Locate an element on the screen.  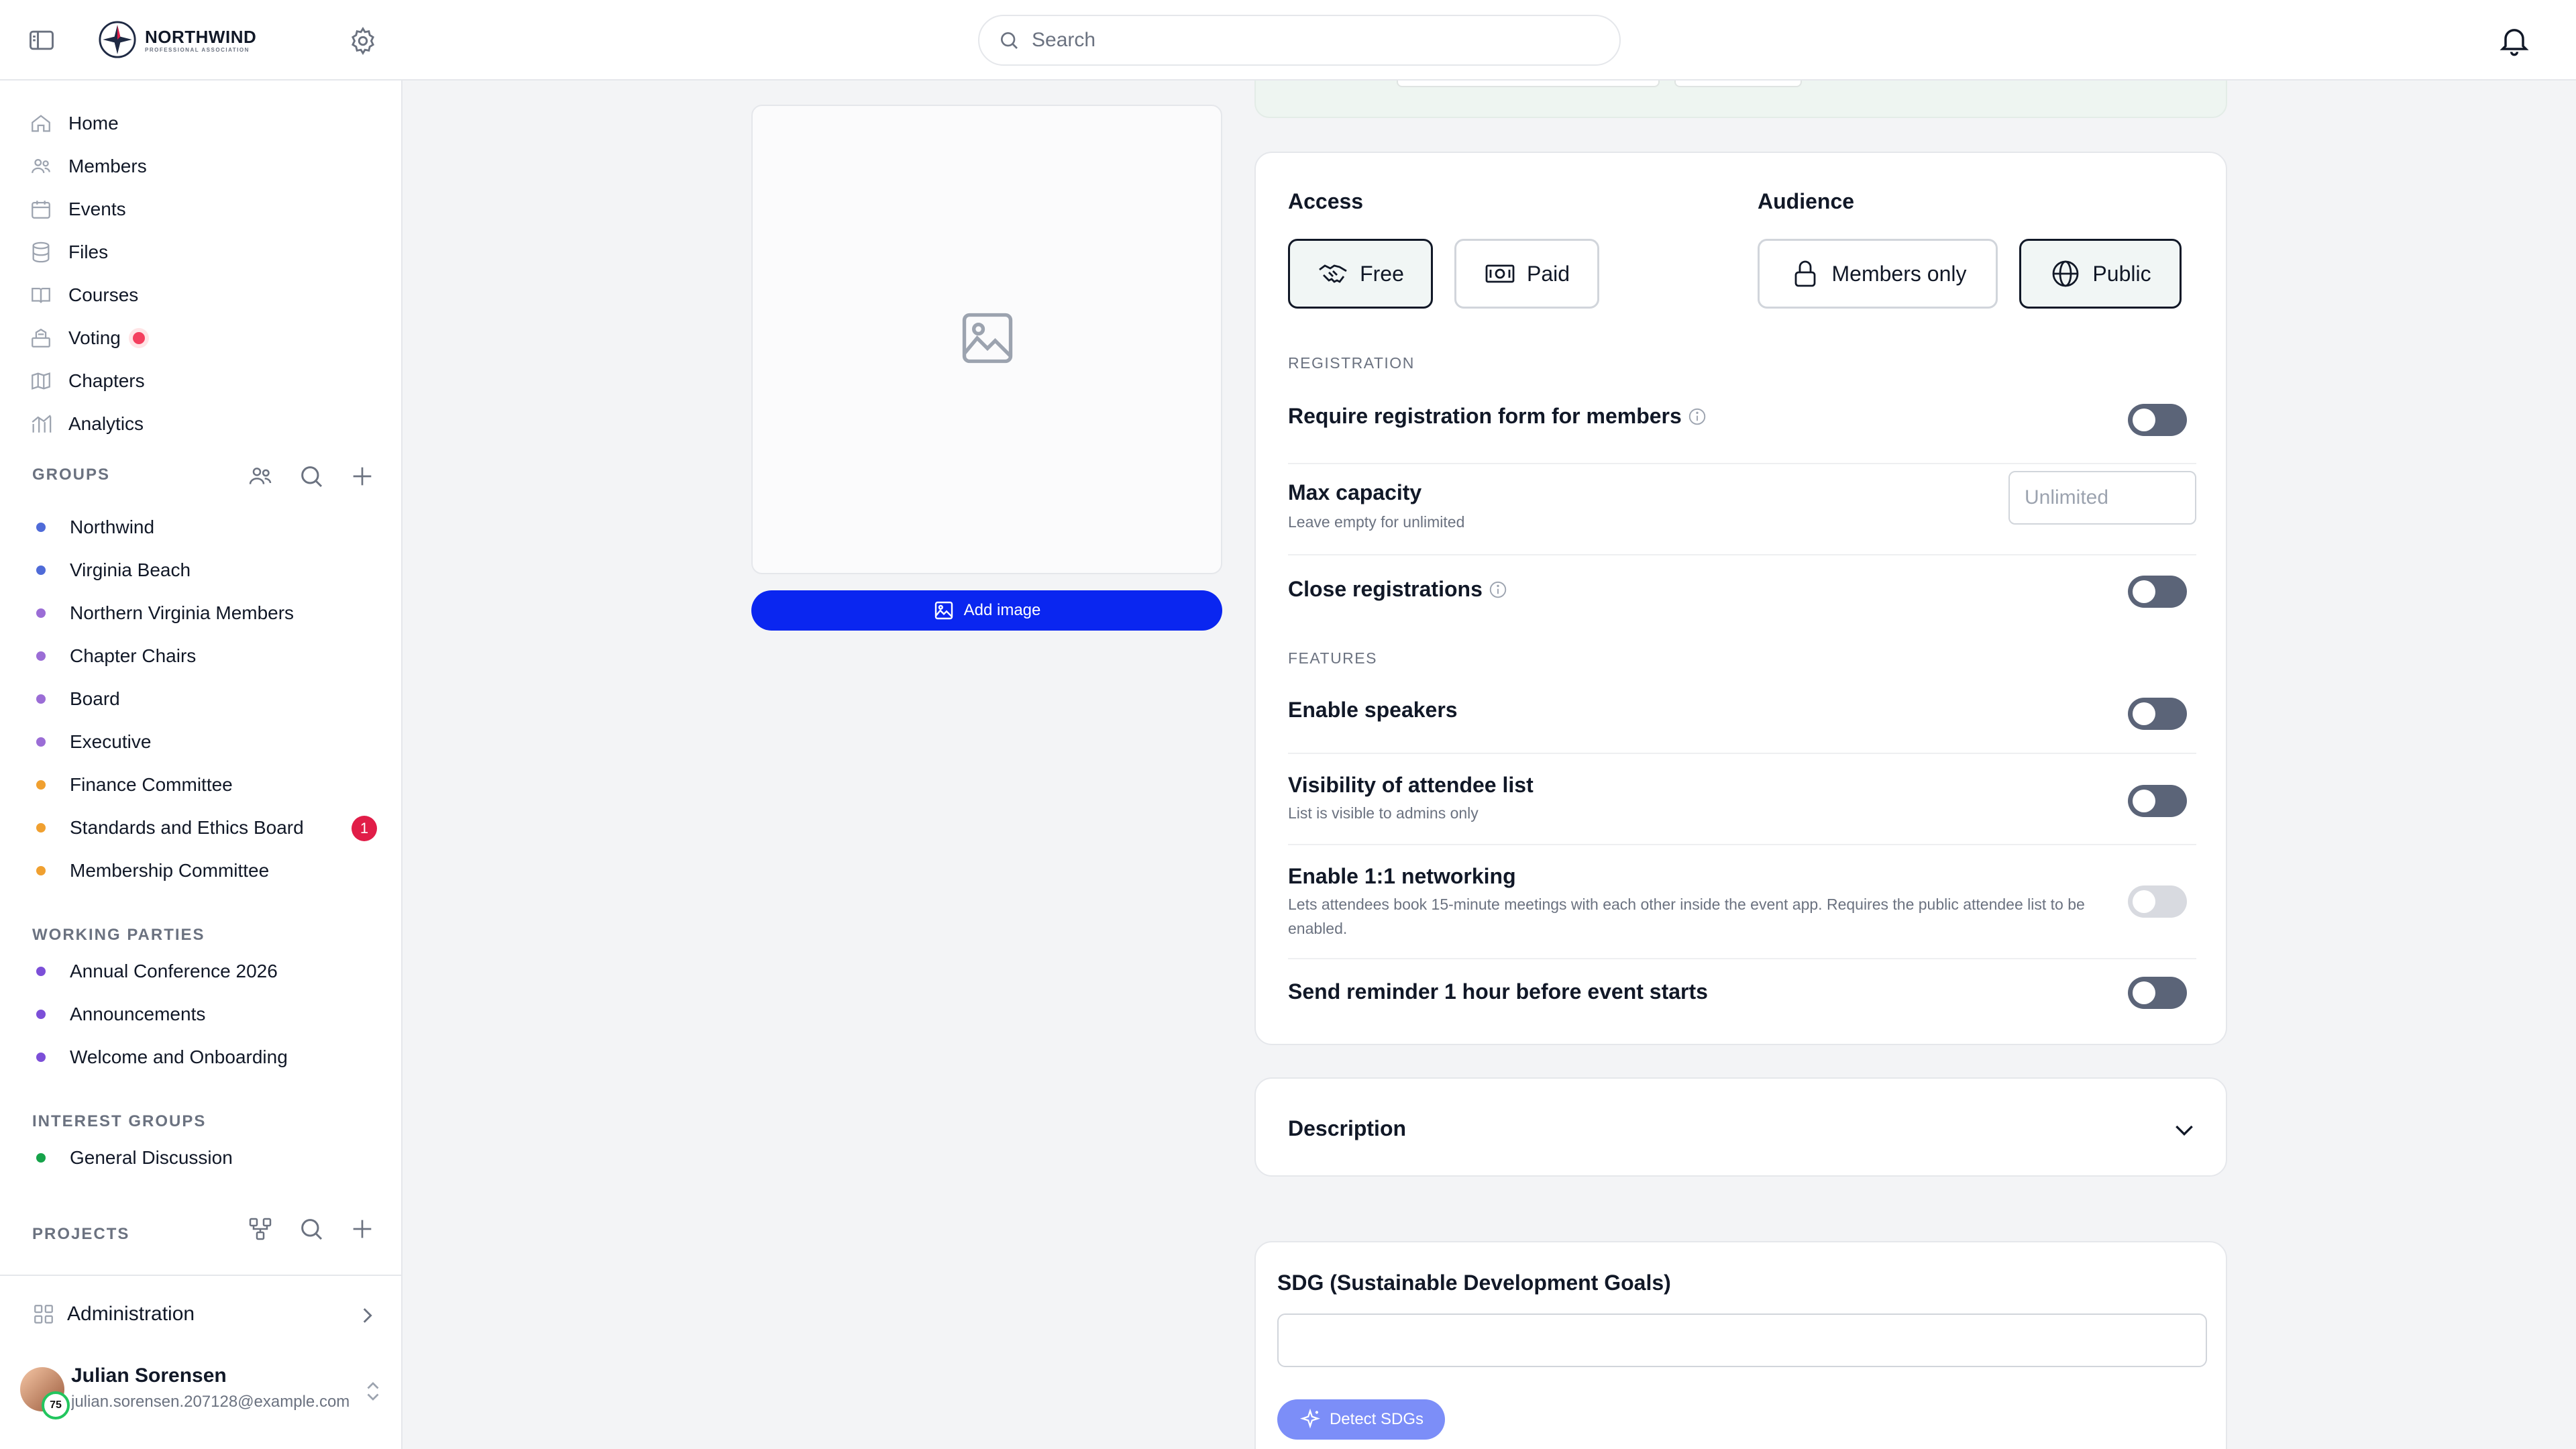
sidebar-item-analytics: Analytics is located at coordinates (87, 424).